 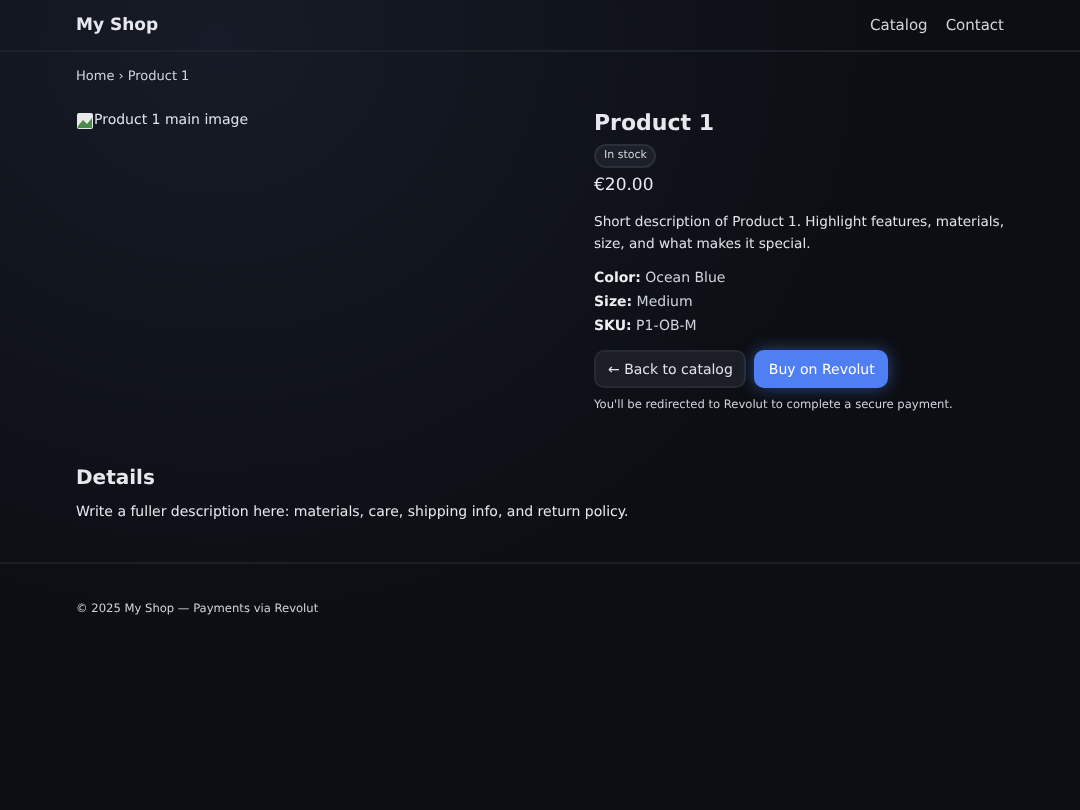 I want to click on brand-name: My Shop, so click(x=117, y=25).